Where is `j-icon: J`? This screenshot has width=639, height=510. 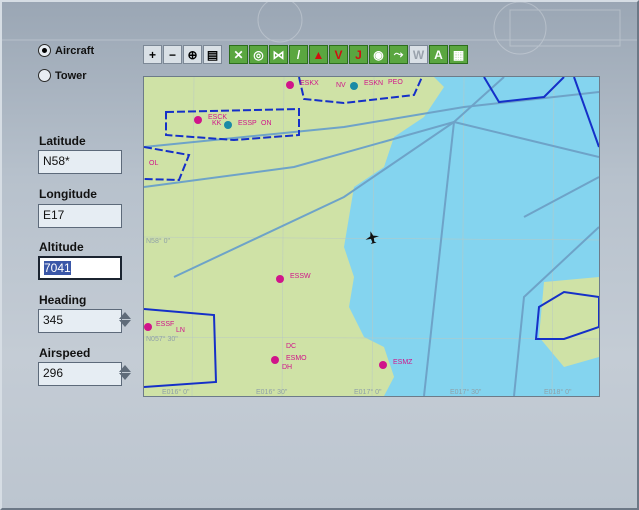
j-icon: J is located at coordinates (358, 54).